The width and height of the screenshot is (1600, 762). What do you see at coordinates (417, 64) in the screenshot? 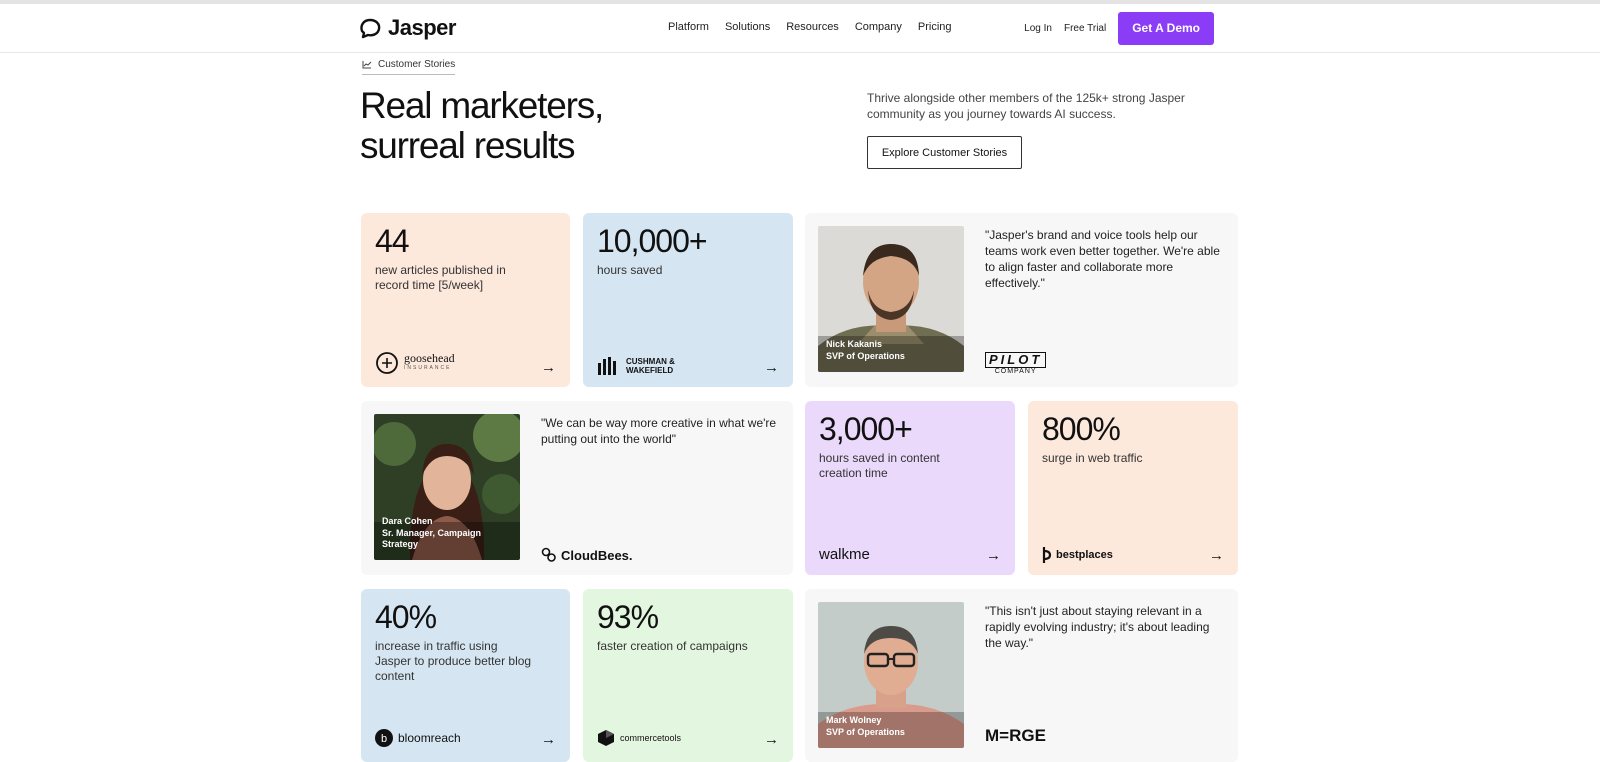
I see `breadcrumb-label: Customer Stories` at bounding box center [417, 64].